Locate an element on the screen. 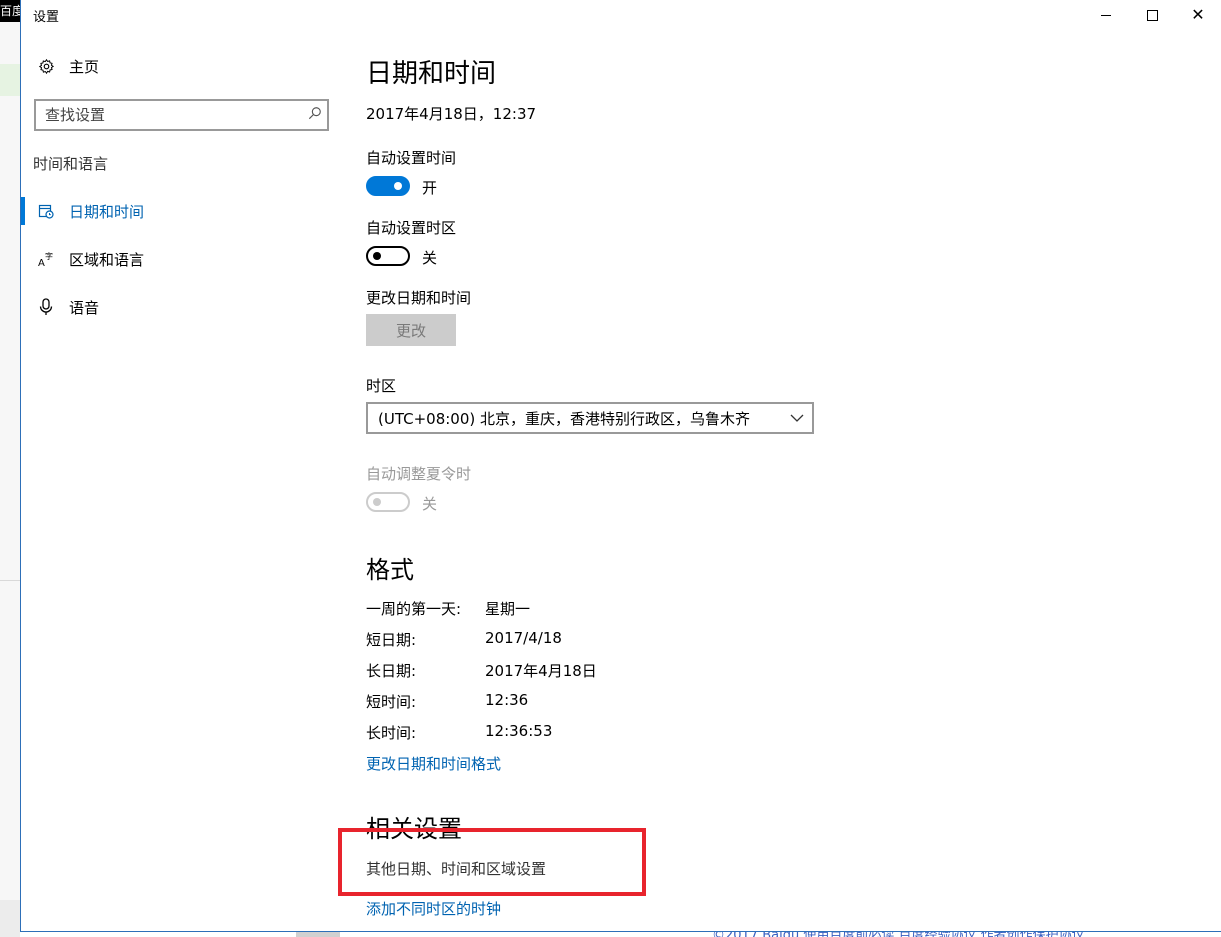 The image size is (1221, 937). add-clocks-link: 添加不同时区的时钟 is located at coordinates (433, 908).